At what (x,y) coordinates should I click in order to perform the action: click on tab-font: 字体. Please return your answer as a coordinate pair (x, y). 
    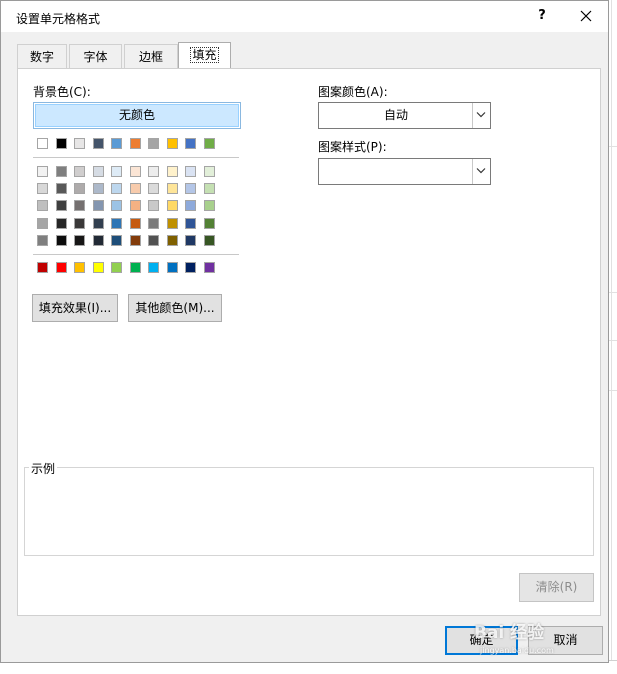
    Looking at the image, I should click on (95, 56).